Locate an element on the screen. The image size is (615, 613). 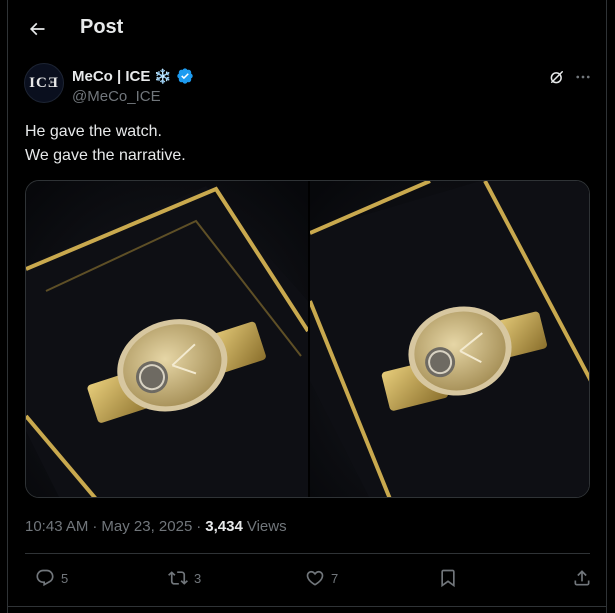
post-date: May 23, 2025 is located at coordinates (146, 526).